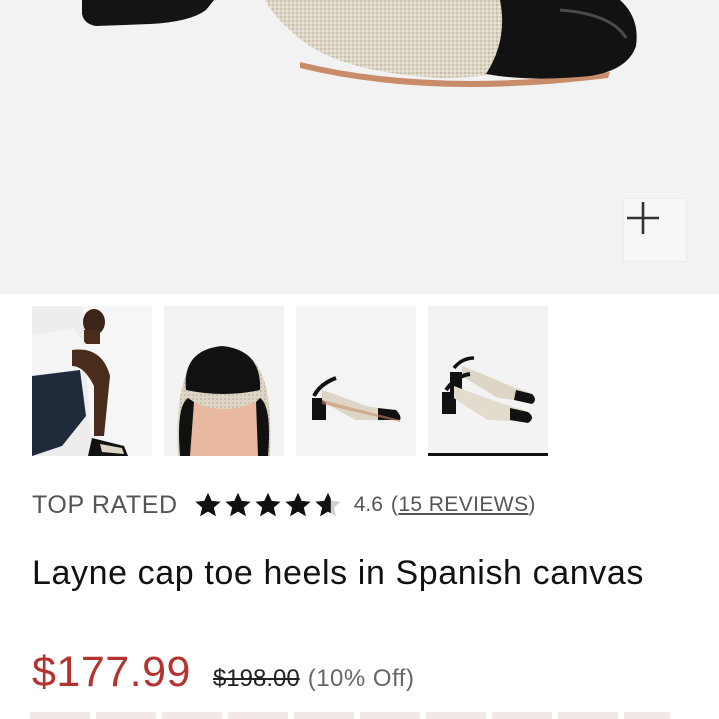  What do you see at coordinates (359, 43) in the screenshot?
I see `shoe-illustration` at bounding box center [359, 43].